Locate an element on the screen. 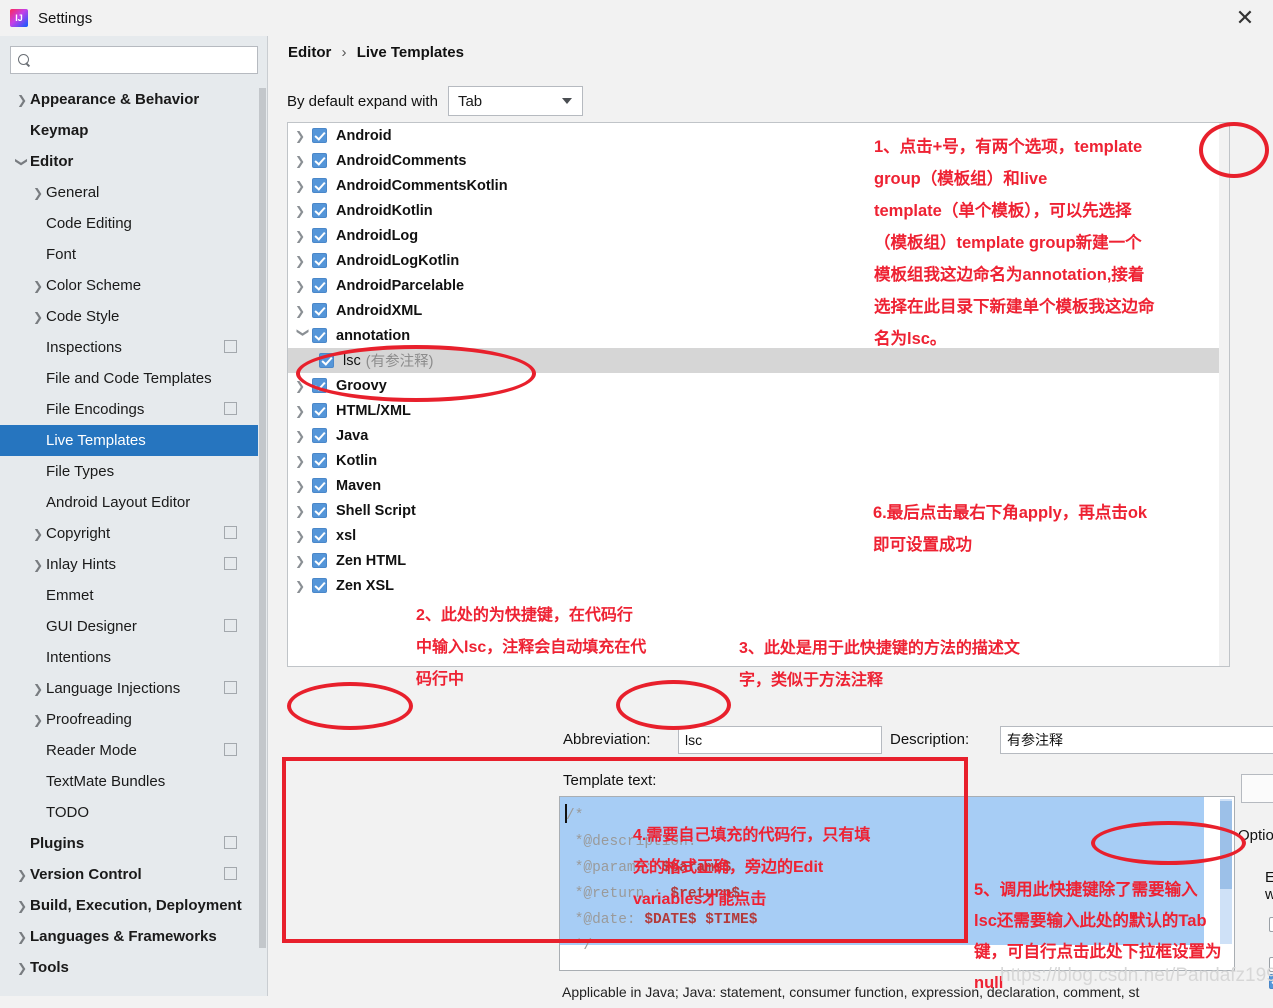  sidebar-scrollbar-thumb is located at coordinates (262, 518).